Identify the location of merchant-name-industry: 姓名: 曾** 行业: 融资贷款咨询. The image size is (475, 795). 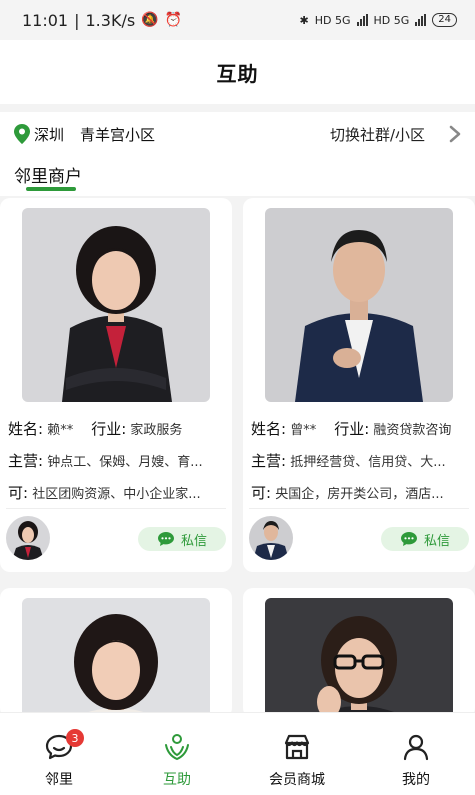
(351, 429).